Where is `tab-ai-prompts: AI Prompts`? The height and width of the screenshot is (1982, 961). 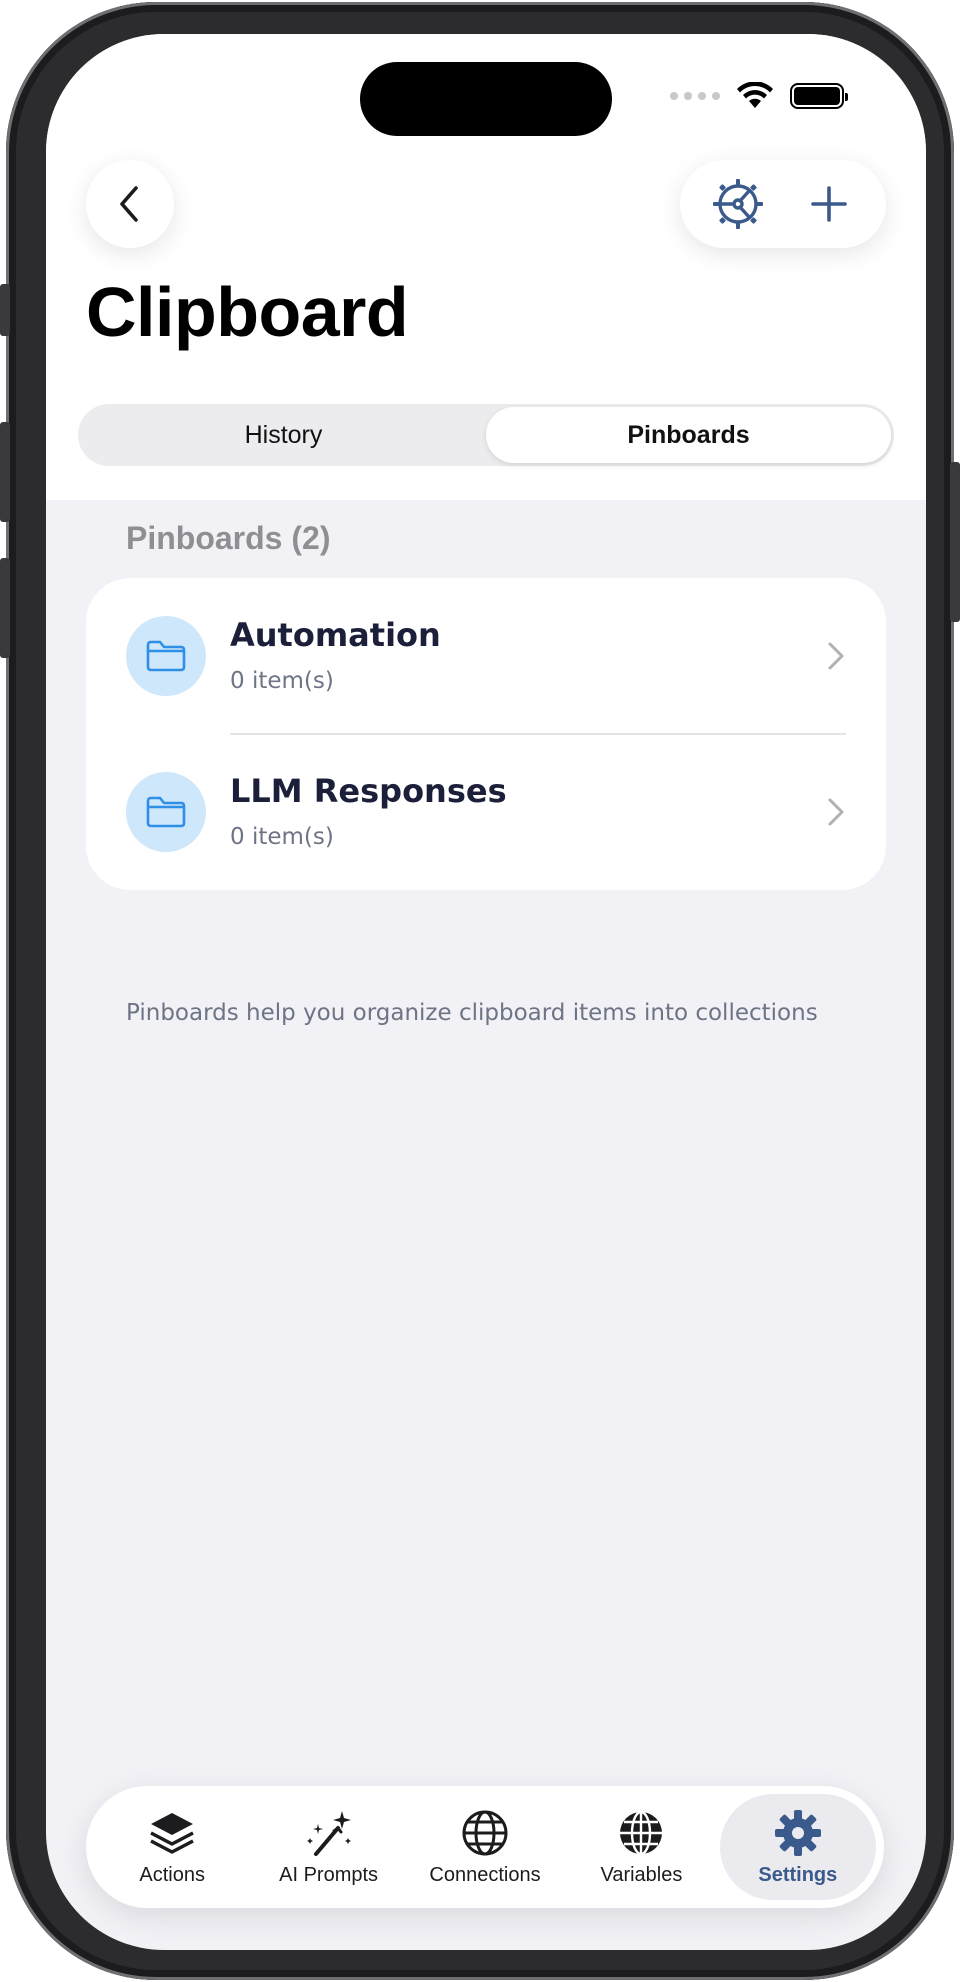
tab-ai-prompts: AI Prompts is located at coordinates (328, 1847).